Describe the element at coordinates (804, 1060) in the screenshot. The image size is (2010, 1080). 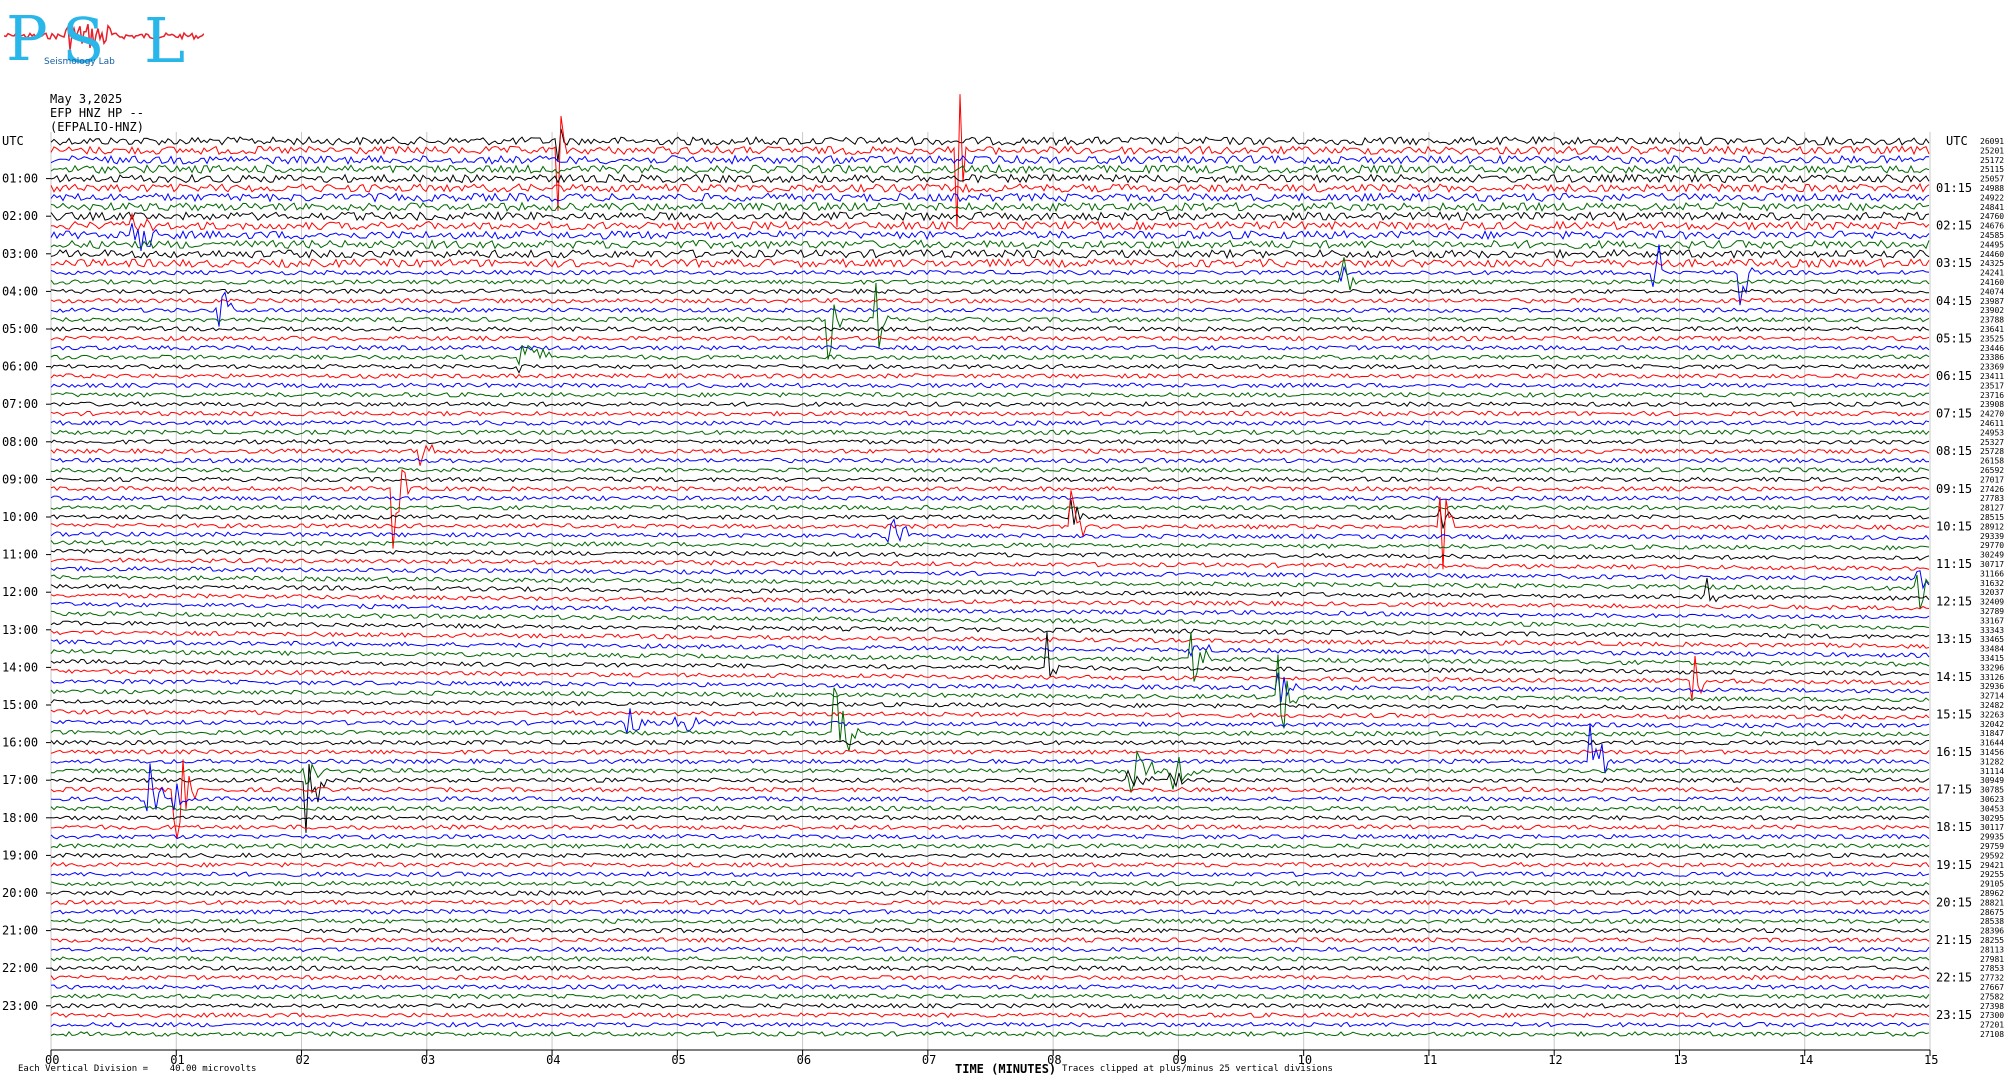
I see `x-tick-label: 06` at that location.